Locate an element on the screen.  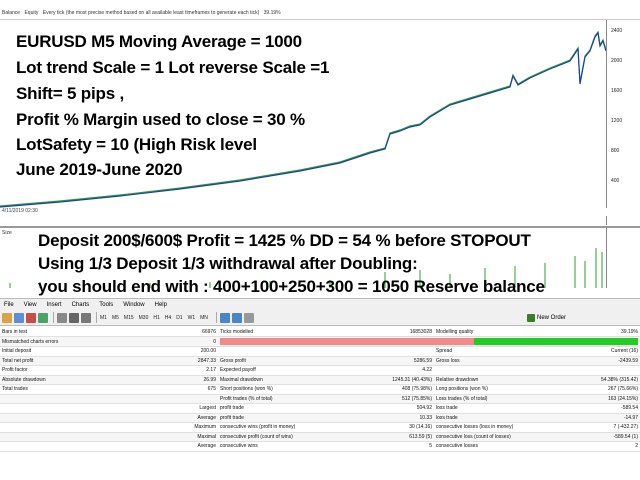
timeframe-h1: H1 is located at coordinates (156, 318).